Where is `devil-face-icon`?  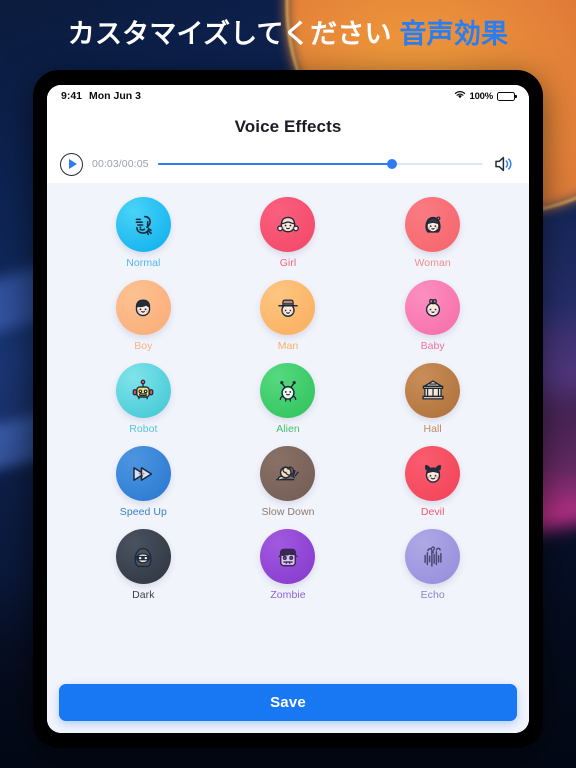 devil-face-icon is located at coordinates (433, 473).